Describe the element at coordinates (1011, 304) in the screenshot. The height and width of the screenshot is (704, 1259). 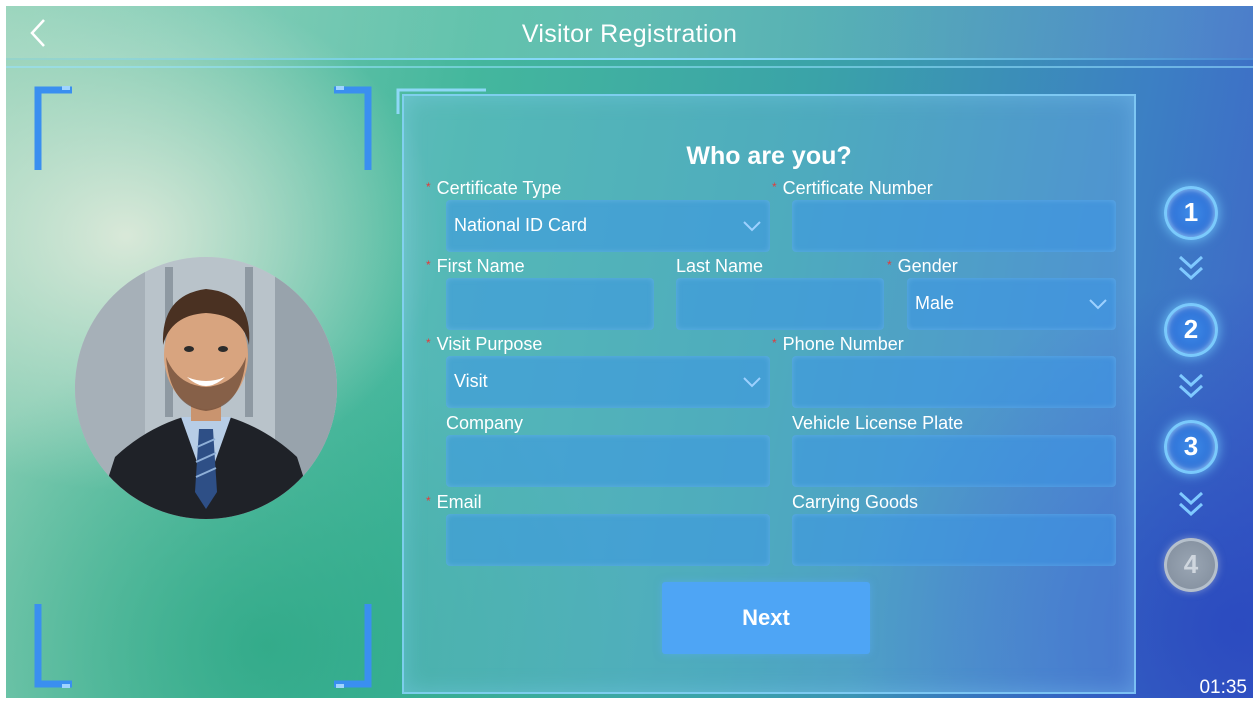
I see `gender-select: Male` at that location.